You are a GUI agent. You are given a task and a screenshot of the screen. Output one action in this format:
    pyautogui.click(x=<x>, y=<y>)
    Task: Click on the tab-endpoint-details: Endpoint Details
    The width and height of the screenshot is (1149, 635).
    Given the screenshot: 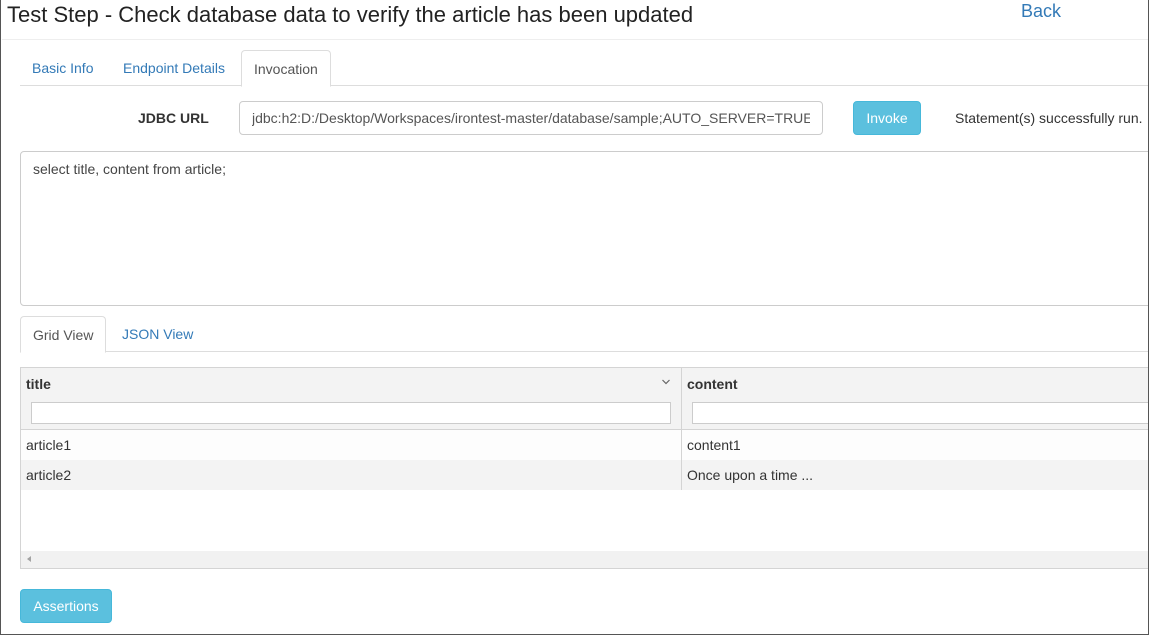 What is the action you would take?
    pyautogui.click(x=174, y=68)
    